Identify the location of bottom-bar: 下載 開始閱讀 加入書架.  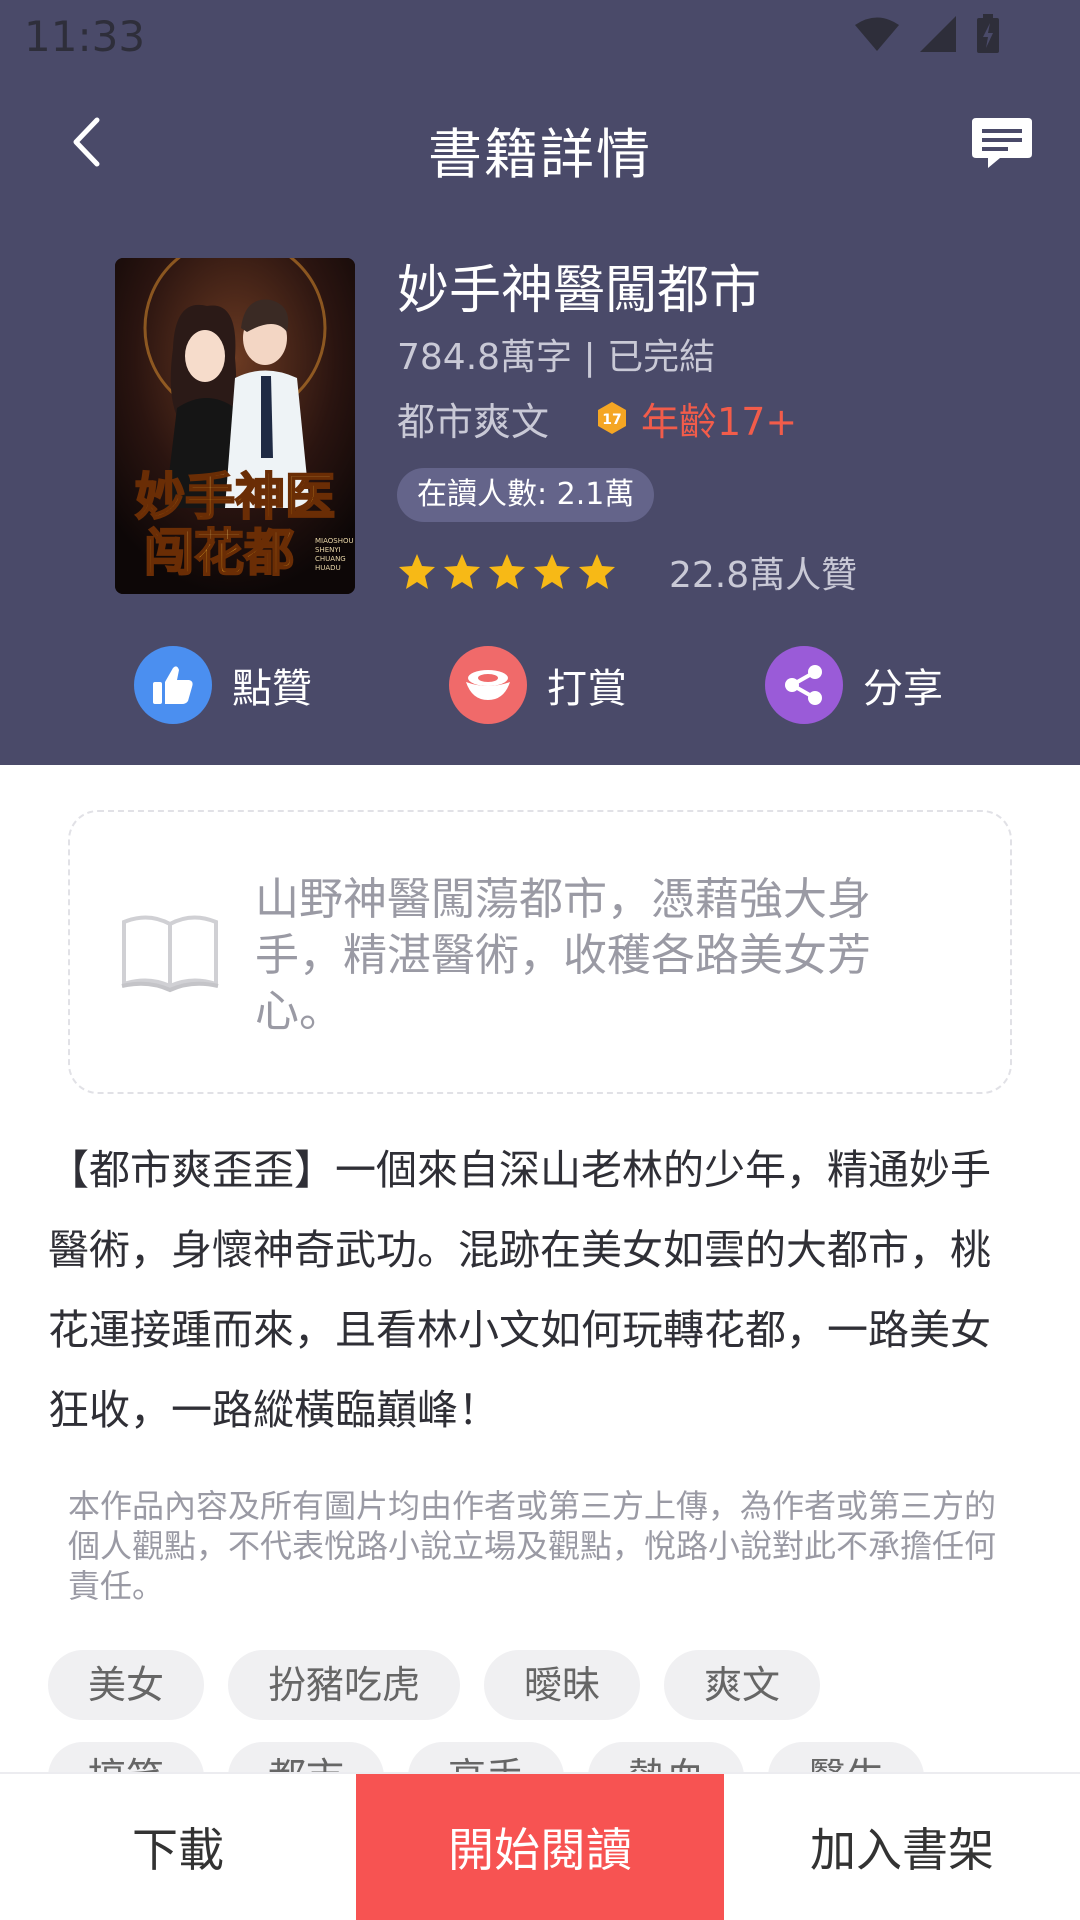
(540, 1846).